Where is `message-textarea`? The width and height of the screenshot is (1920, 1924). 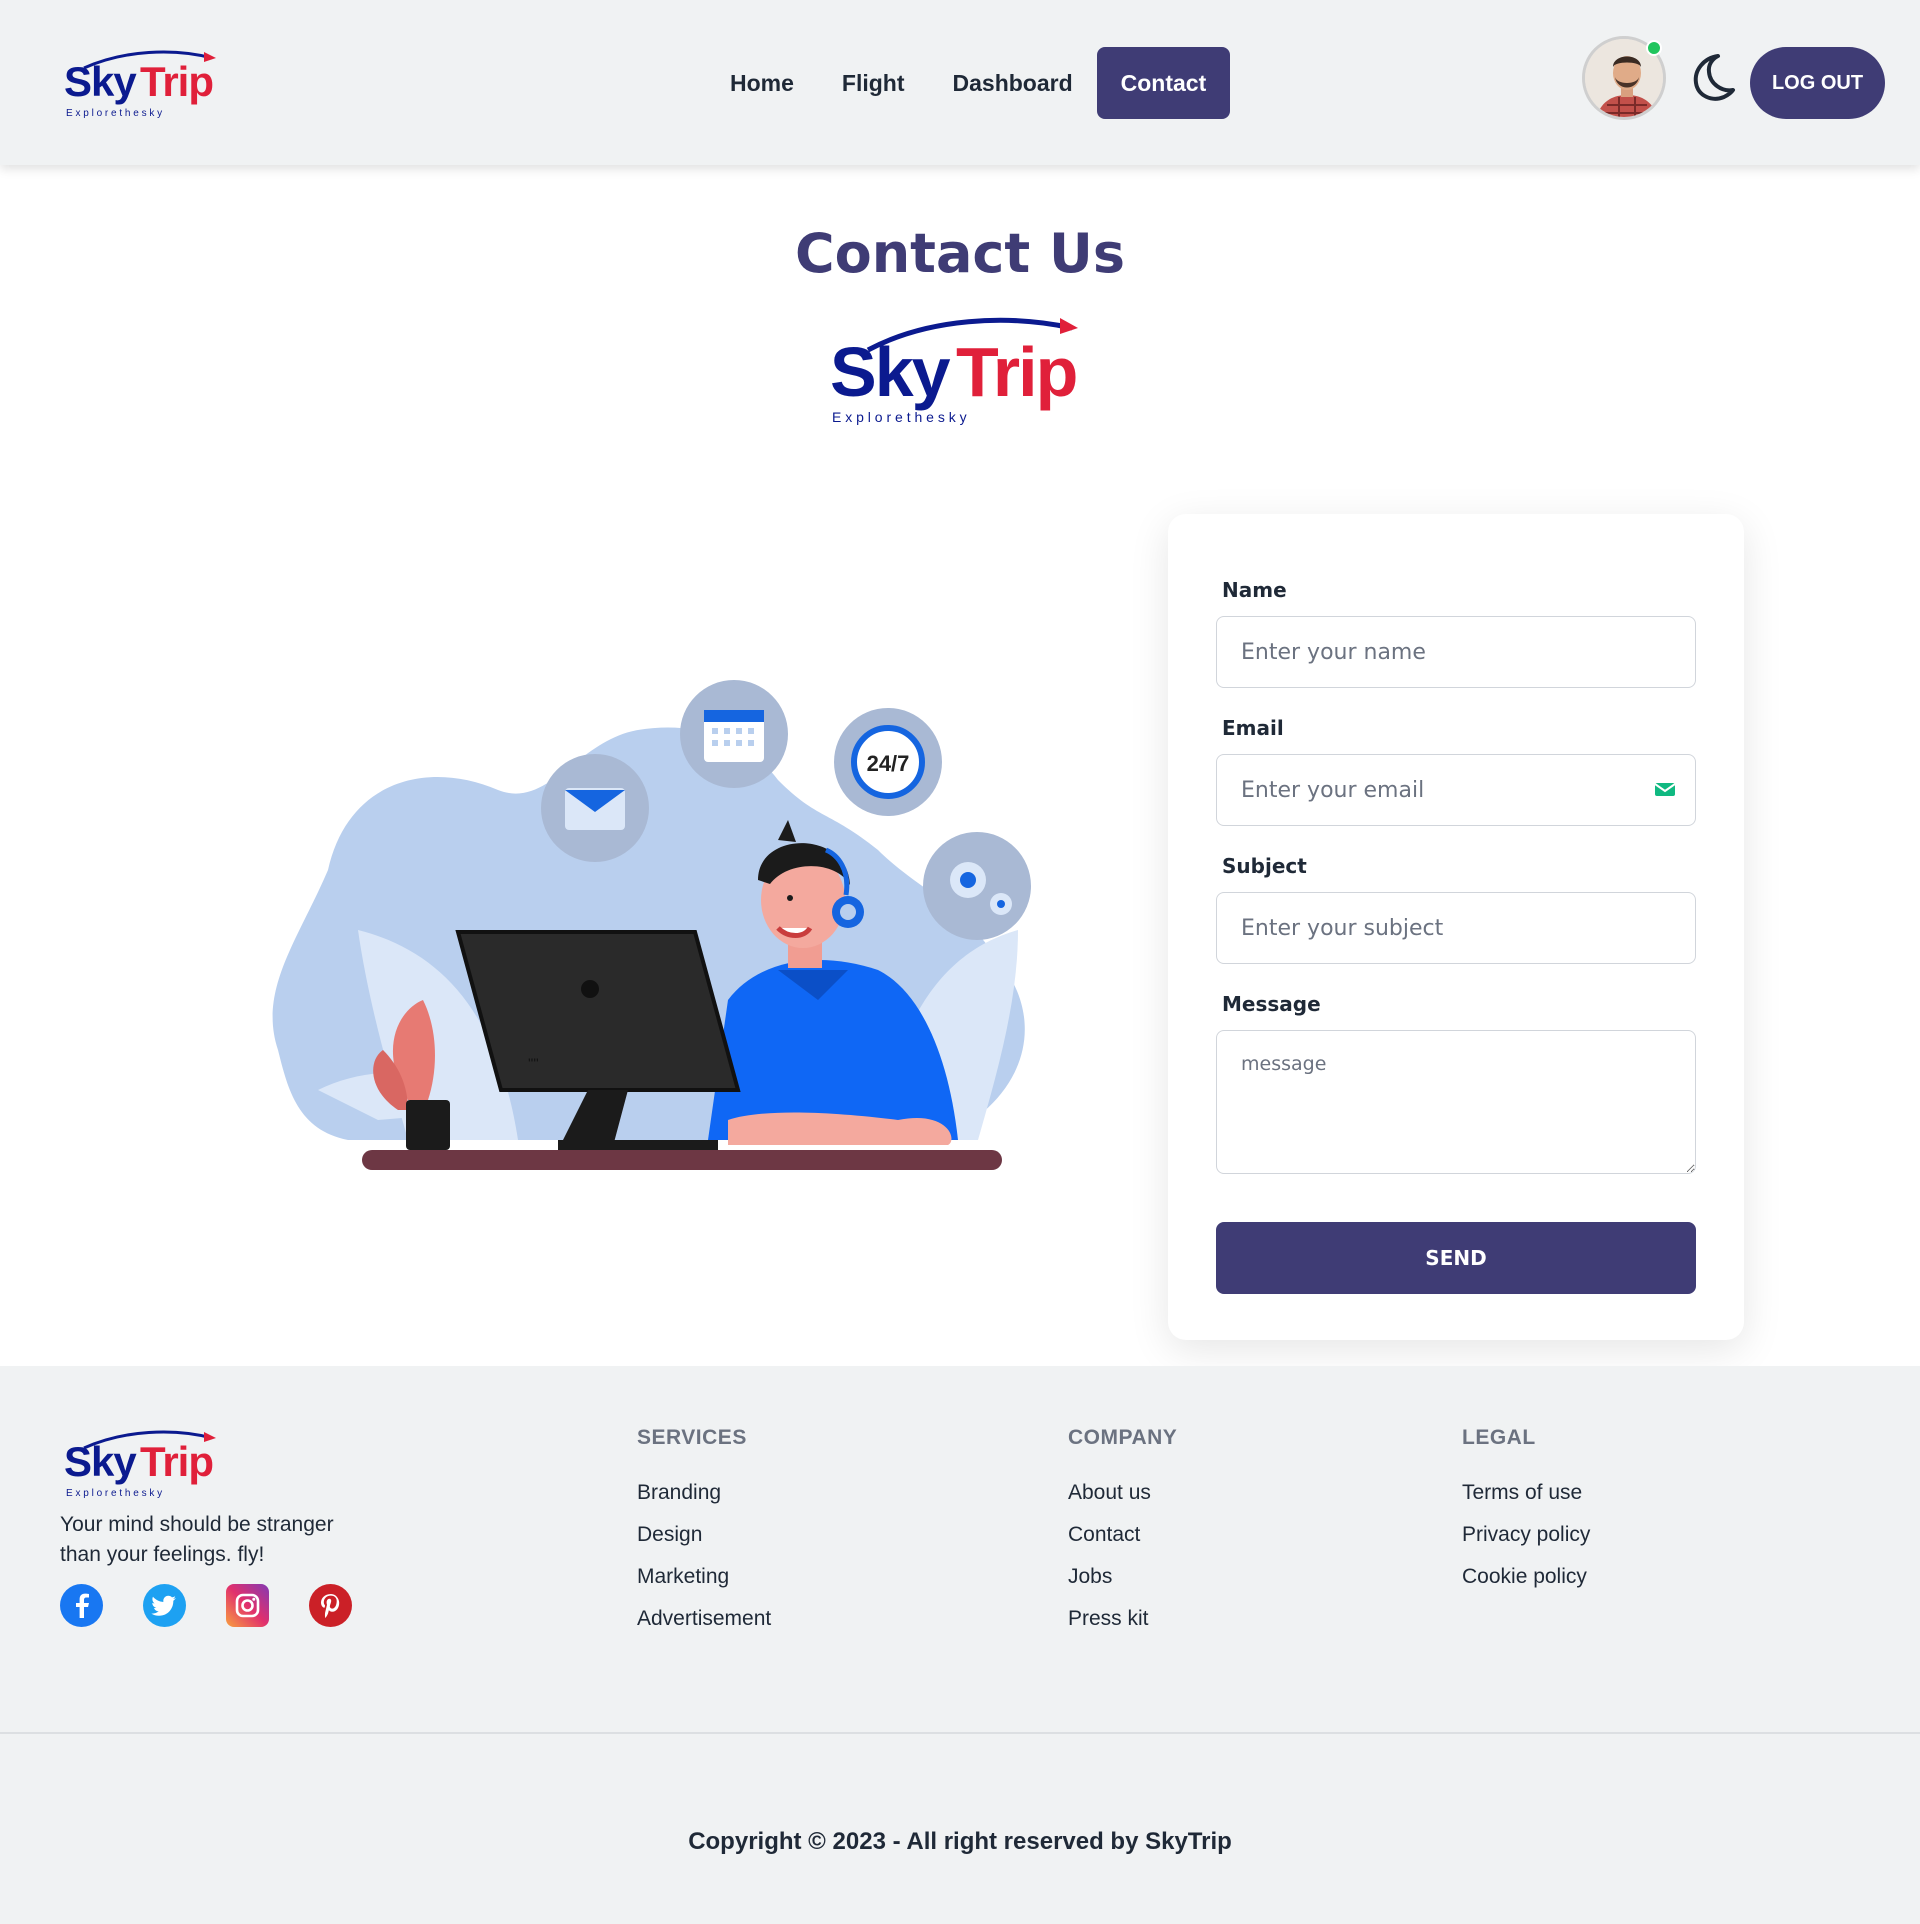
message-textarea is located at coordinates (1456, 1102).